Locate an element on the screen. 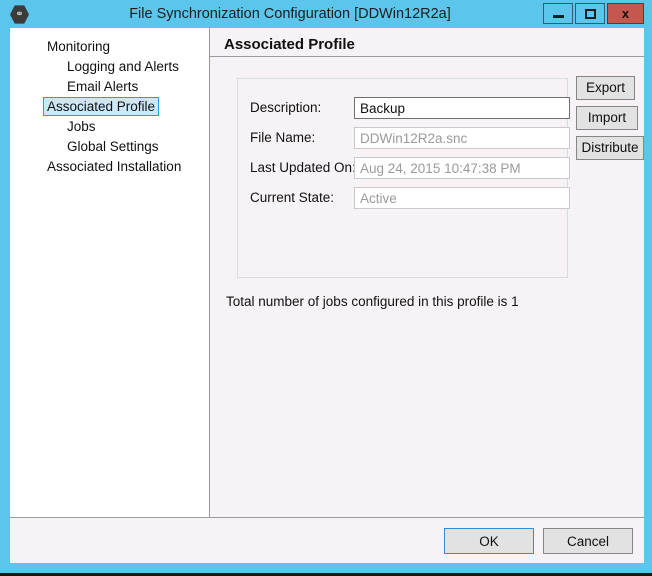 This screenshot has height=576, width=652. field-input-current-state is located at coordinates (462, 198).